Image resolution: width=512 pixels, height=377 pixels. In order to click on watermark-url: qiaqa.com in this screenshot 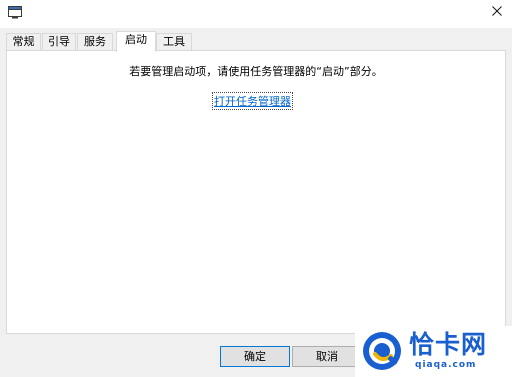, I will do `click(446, 365)`.